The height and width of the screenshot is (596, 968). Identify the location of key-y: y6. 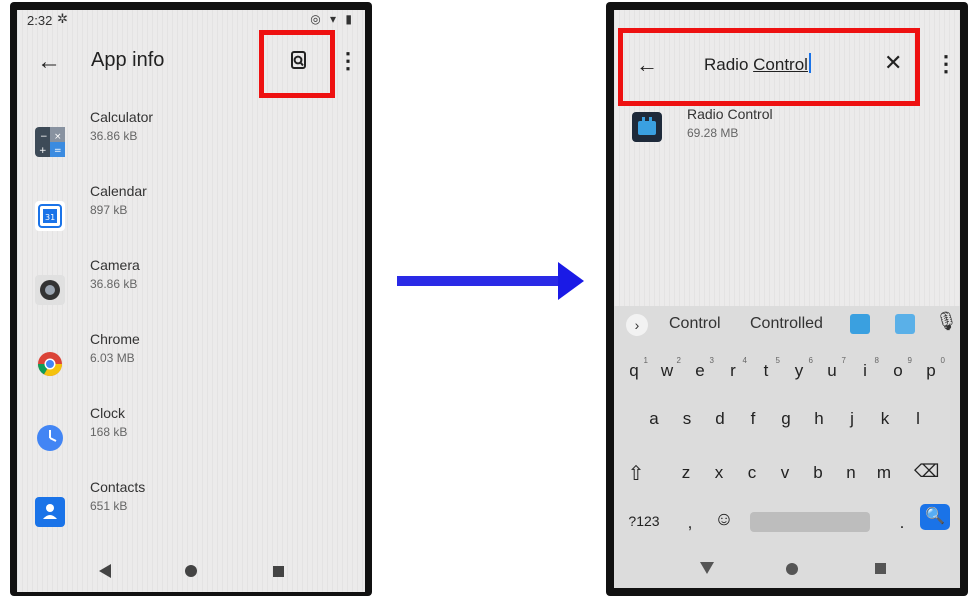
(800, 368).